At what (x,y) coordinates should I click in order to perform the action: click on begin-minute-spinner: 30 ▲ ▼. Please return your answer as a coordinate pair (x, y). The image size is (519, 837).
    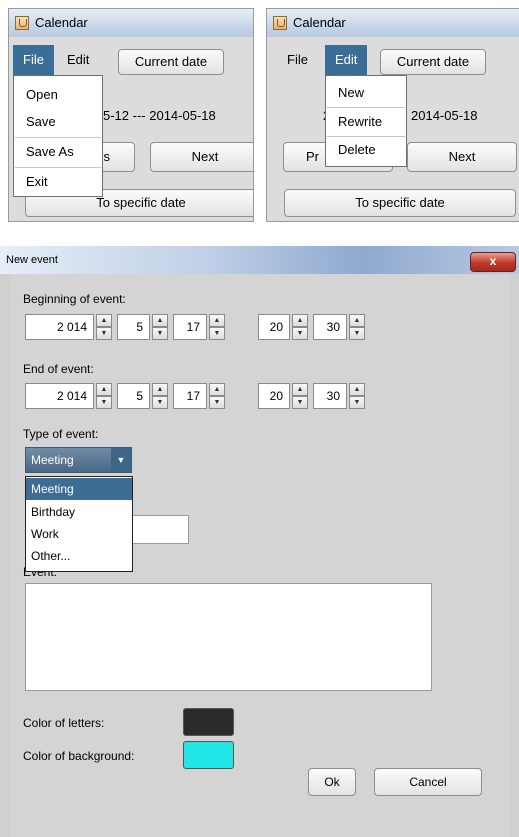
    Looking at the image, I should click on (339, 327).